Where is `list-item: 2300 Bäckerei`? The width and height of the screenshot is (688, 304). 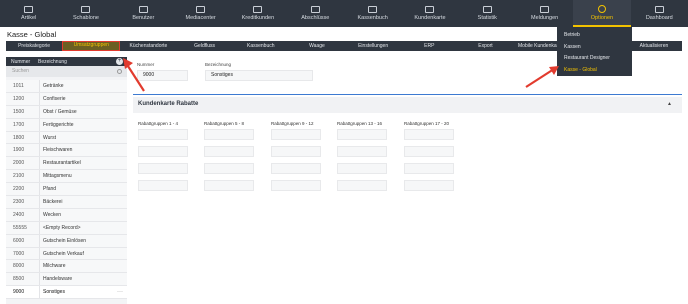 list-item: 2300 Bäckerei is located at coordinates (66, 202).